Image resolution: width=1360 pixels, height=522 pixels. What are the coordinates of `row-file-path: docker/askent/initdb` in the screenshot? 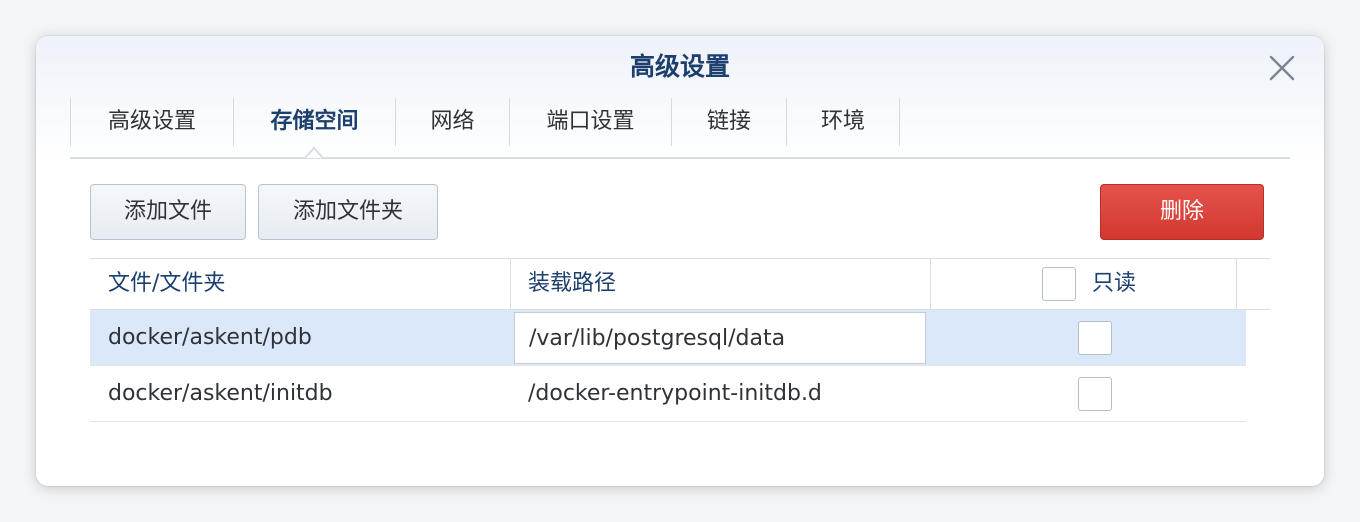 It's located at (220, 393).